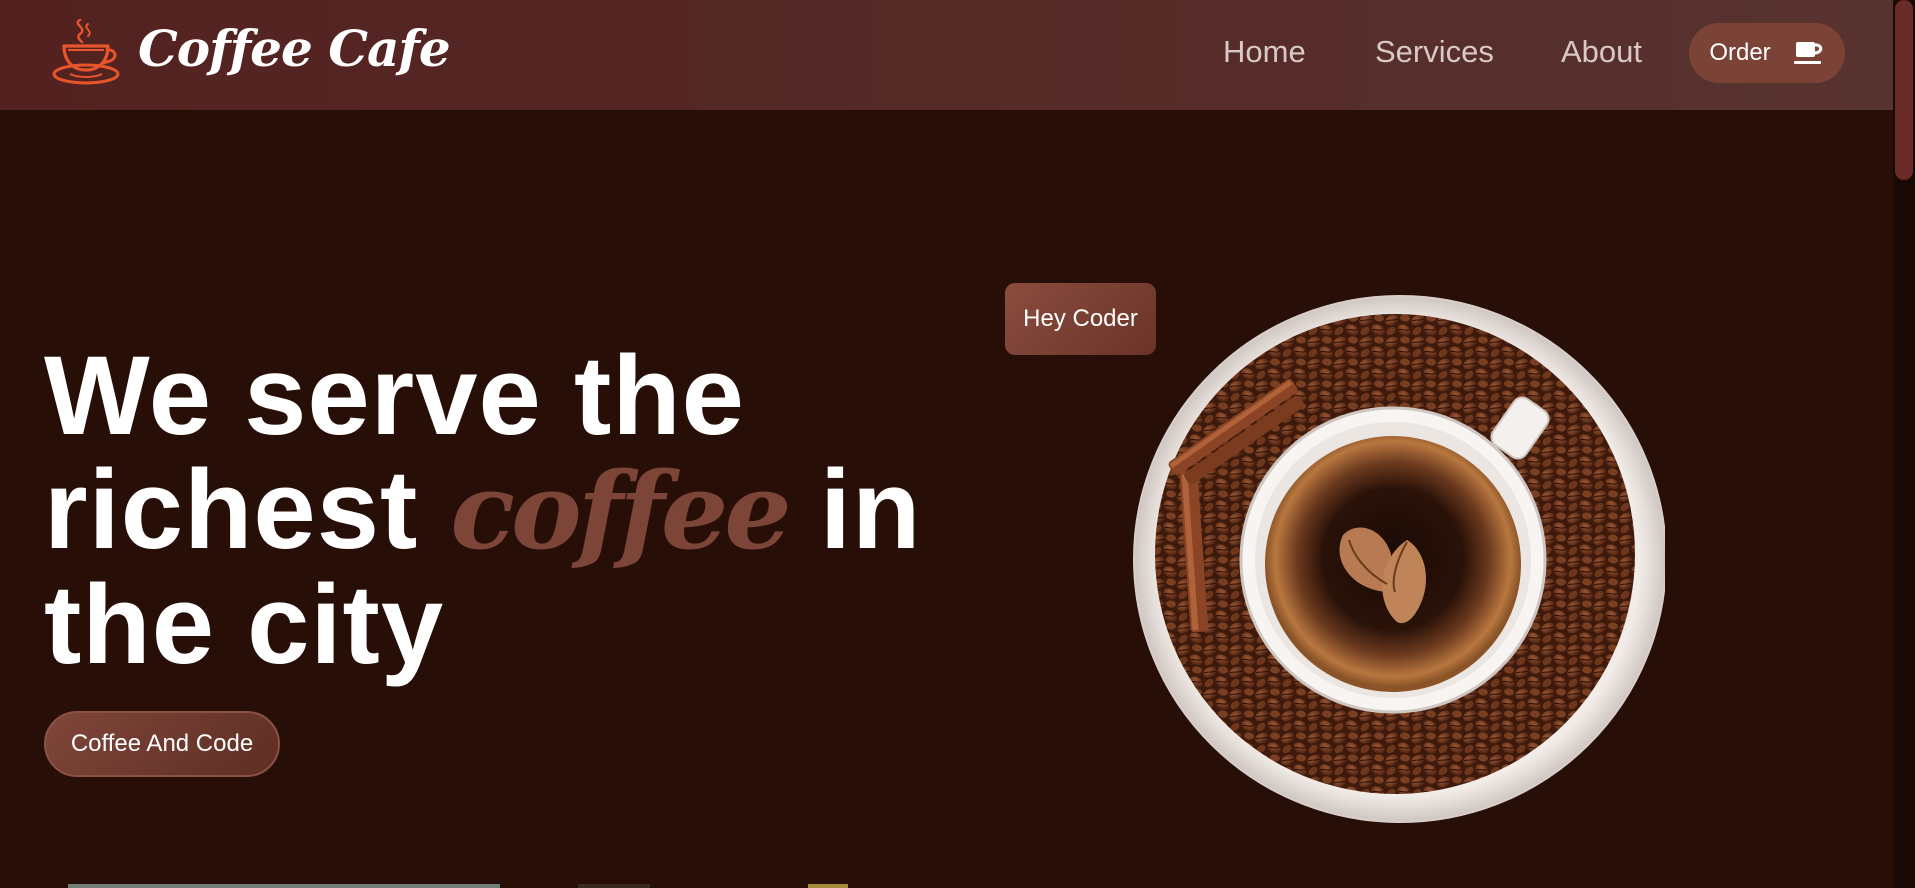  Describe the element at coordinates (1904, 90) in the screenshot. I see `scrollbar-thumb` at that location.